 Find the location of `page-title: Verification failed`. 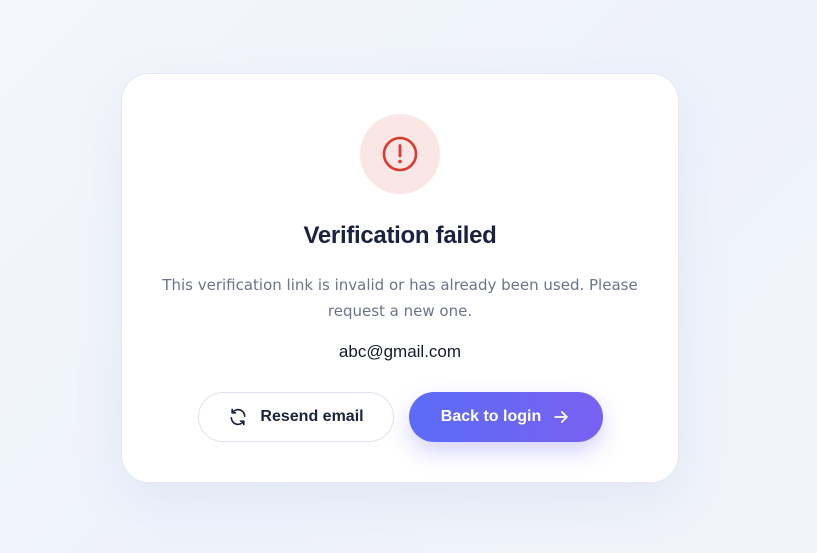

page-title: Verification failed is located at coordinates (400, 235).